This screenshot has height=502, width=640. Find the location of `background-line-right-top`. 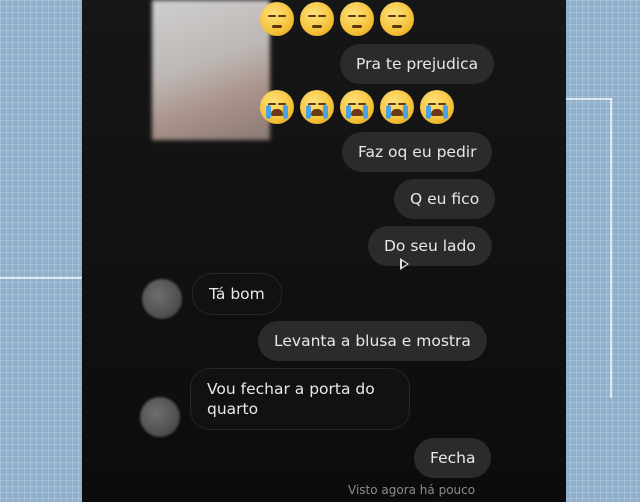

background-line-right-top is located at coordinates (589, 99).